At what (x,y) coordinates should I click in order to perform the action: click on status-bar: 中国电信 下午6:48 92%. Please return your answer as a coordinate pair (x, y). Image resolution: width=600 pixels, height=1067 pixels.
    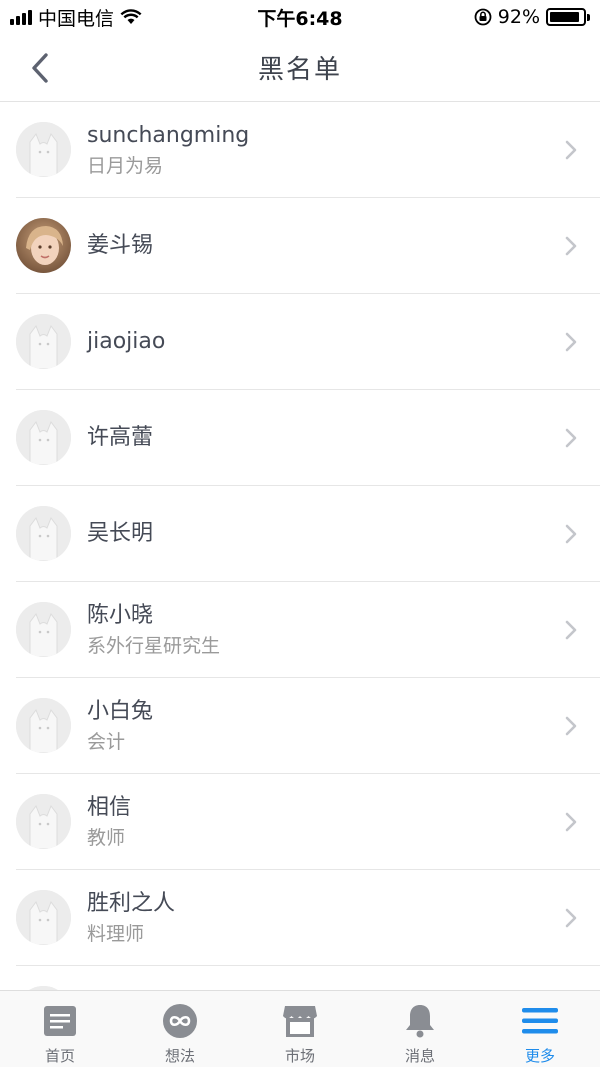
    Looking at the image, I should click on (300, 17).